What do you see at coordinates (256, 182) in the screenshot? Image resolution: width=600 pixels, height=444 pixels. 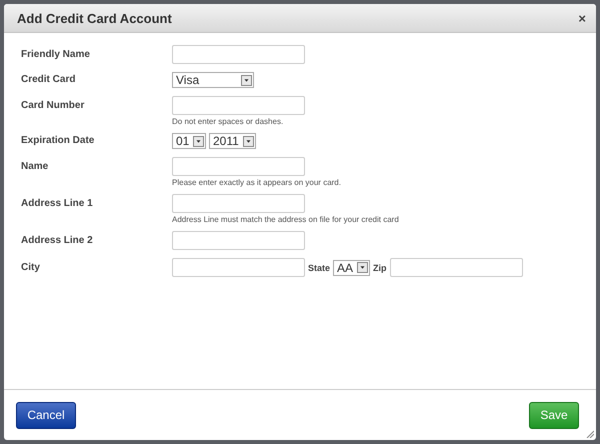 I see `hint-text: Please enter exactly as it appears on your card.` at bounding box center [256, 182].